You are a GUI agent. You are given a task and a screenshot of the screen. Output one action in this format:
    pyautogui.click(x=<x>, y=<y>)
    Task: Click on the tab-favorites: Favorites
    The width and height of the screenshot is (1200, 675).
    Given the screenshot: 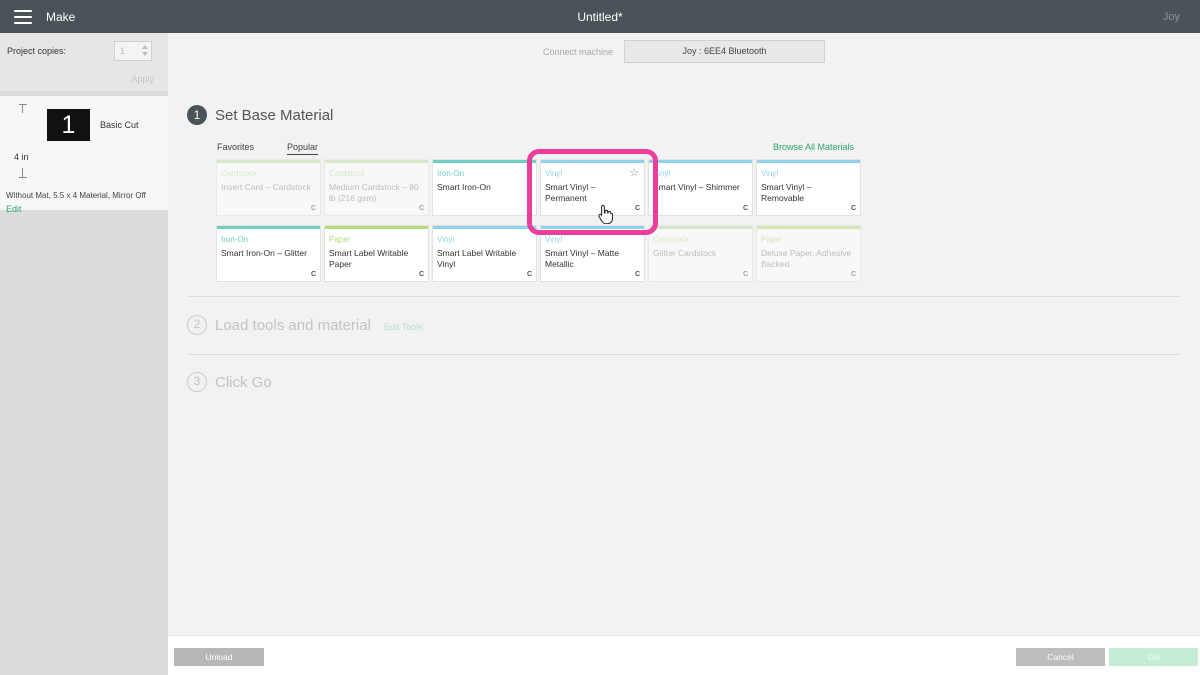 What is the action you would take?
    pyautogui.click(x=235, y=148)
    